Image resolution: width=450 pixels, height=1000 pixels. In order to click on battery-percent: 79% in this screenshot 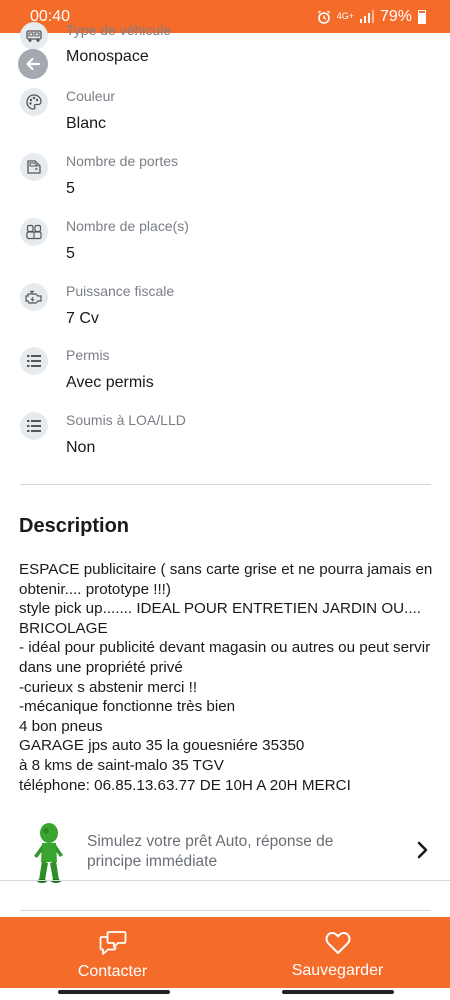, I will do `click(395, 16)`.